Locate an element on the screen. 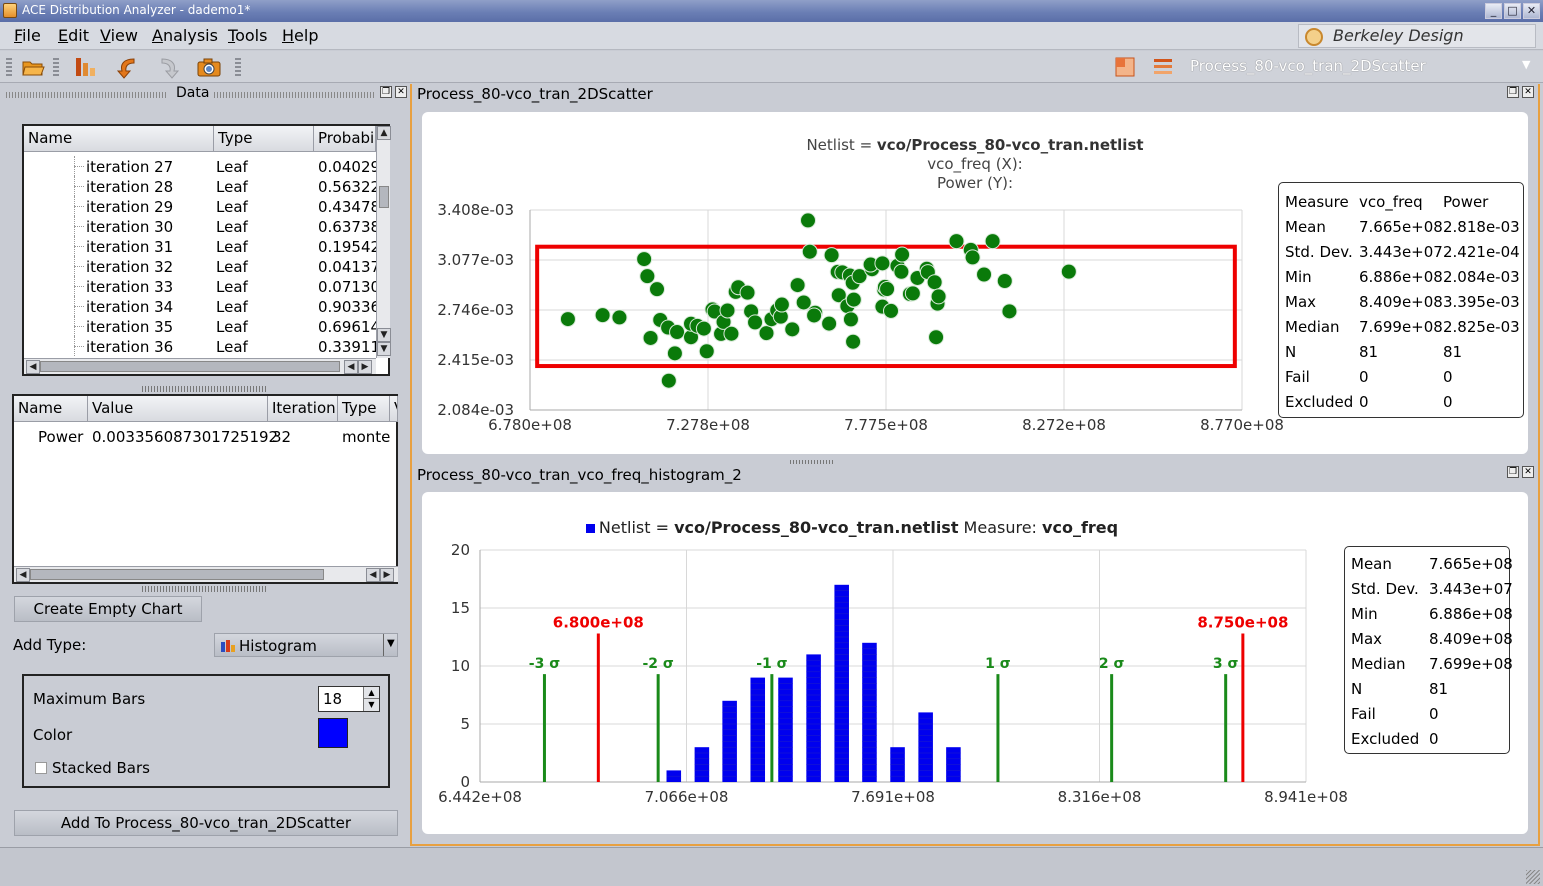 The image size is (1543, 886). minimize-icon: _ is located at coordinates (1493, 11).